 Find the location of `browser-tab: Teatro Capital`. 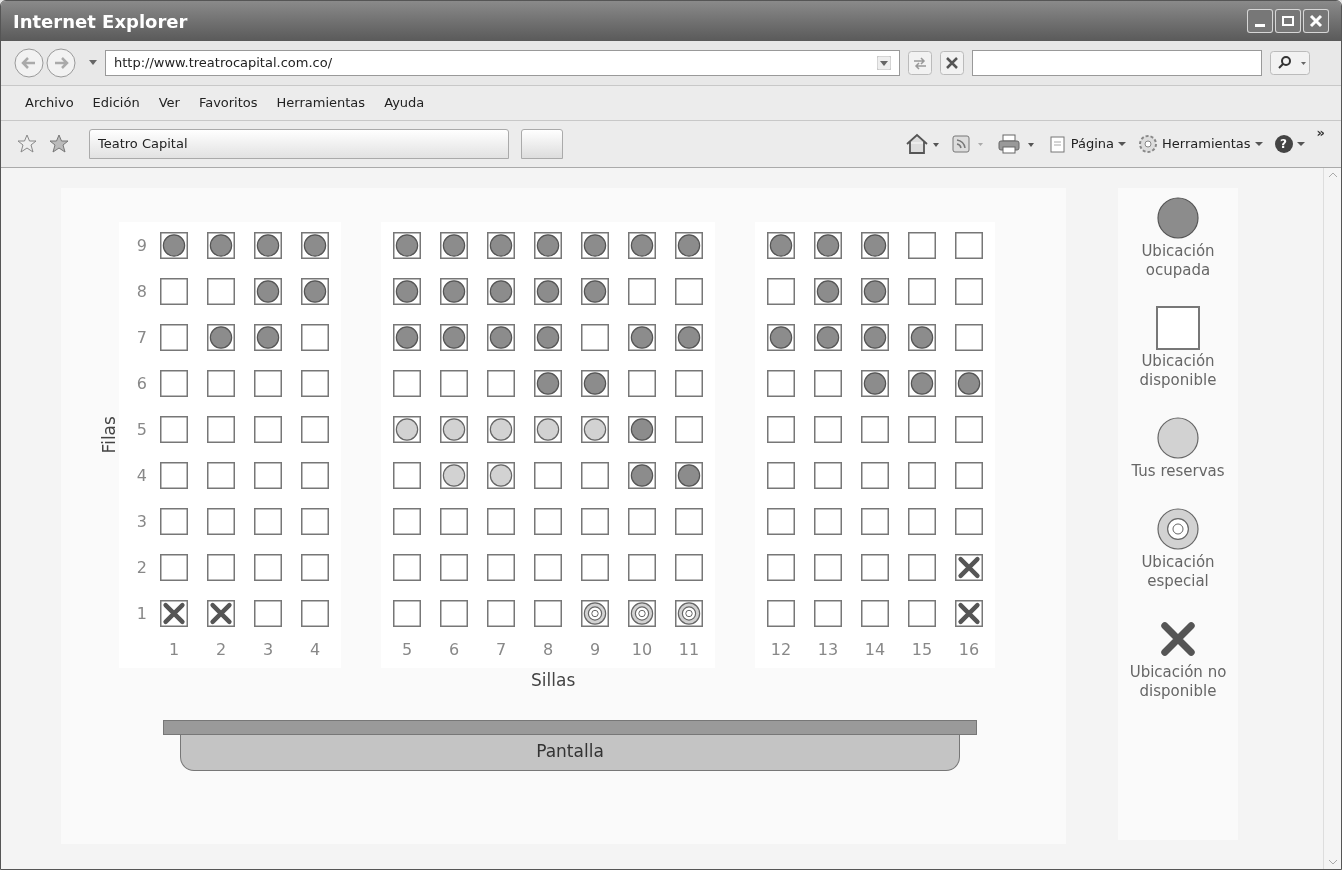

browser-tab: Teatro Capital is located at coordinates (299, 144).